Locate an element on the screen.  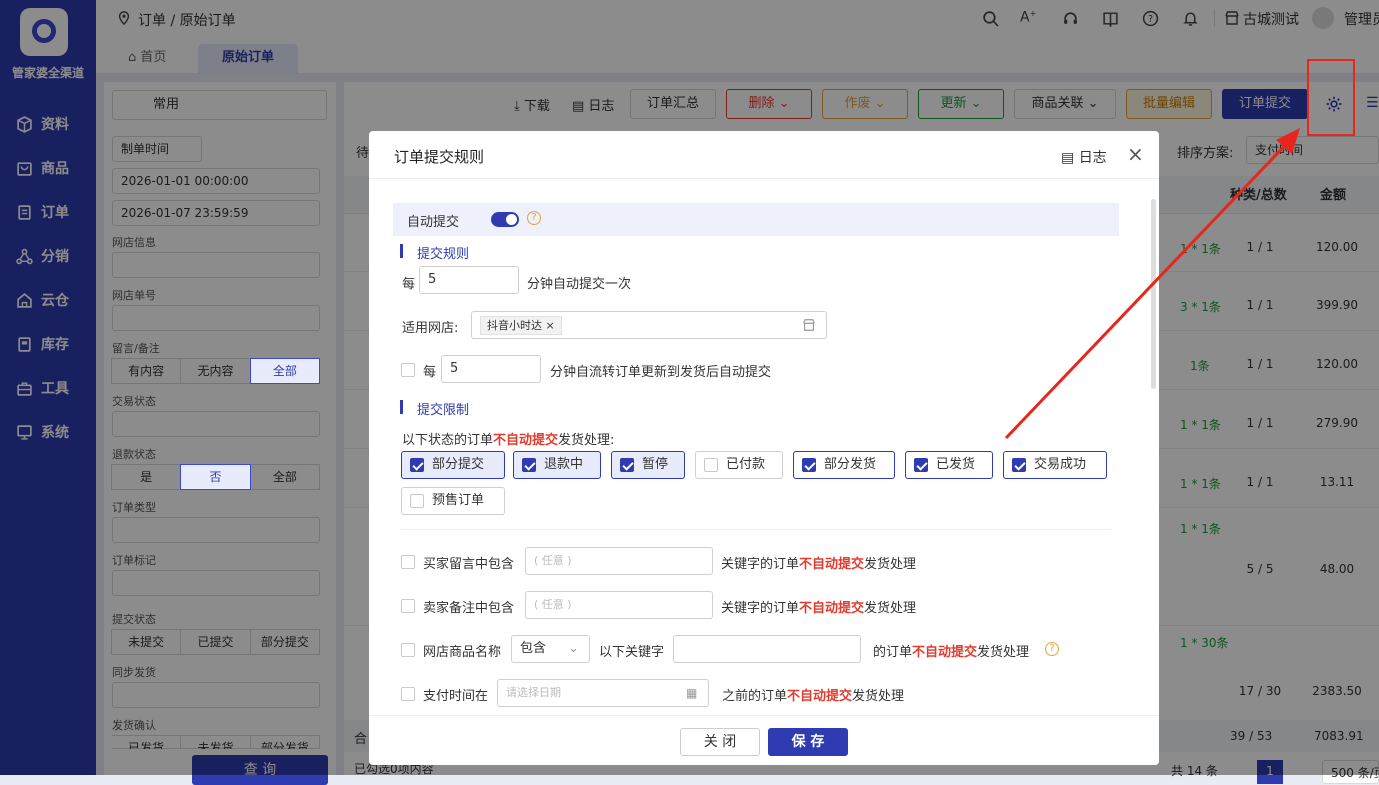
search-icon is located at coordinates (990, 18).